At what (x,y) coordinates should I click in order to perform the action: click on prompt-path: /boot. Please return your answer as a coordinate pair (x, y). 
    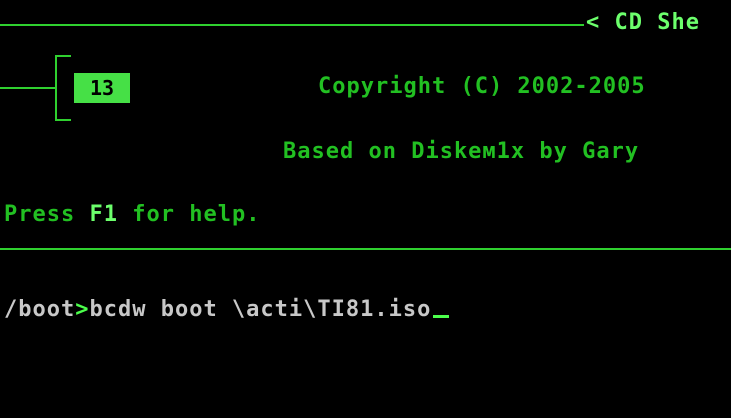
    Looking at the image, I should click on (40, 309).